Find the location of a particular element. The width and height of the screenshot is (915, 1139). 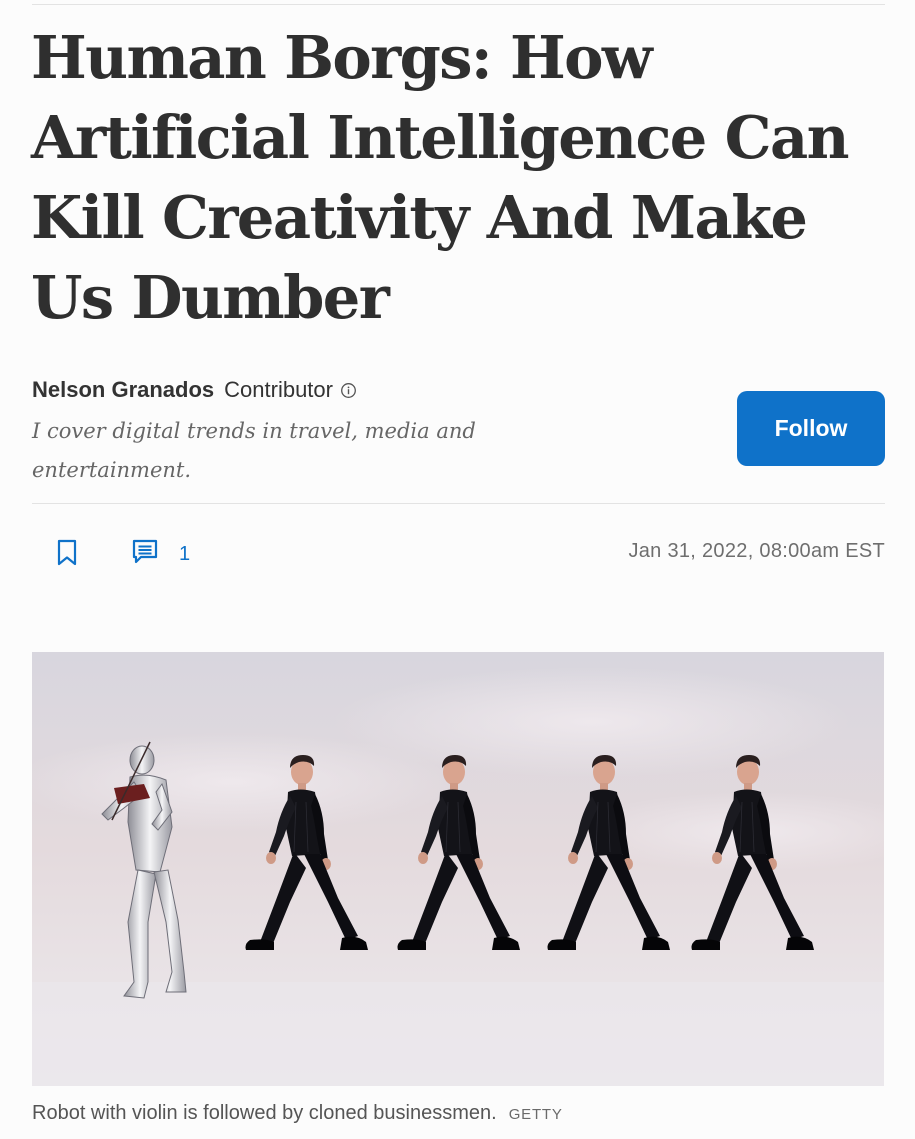

comments-button: 1 is located at coordinates (160, 554).